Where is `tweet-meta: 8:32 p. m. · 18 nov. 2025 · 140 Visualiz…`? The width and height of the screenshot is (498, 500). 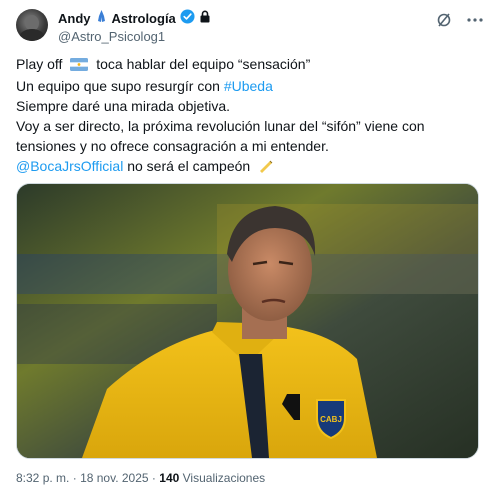 tweet-meta: 8:32 p. m. · 18 nov. 2025 · 140 Visualiz… is located at coordinates (141, 478).